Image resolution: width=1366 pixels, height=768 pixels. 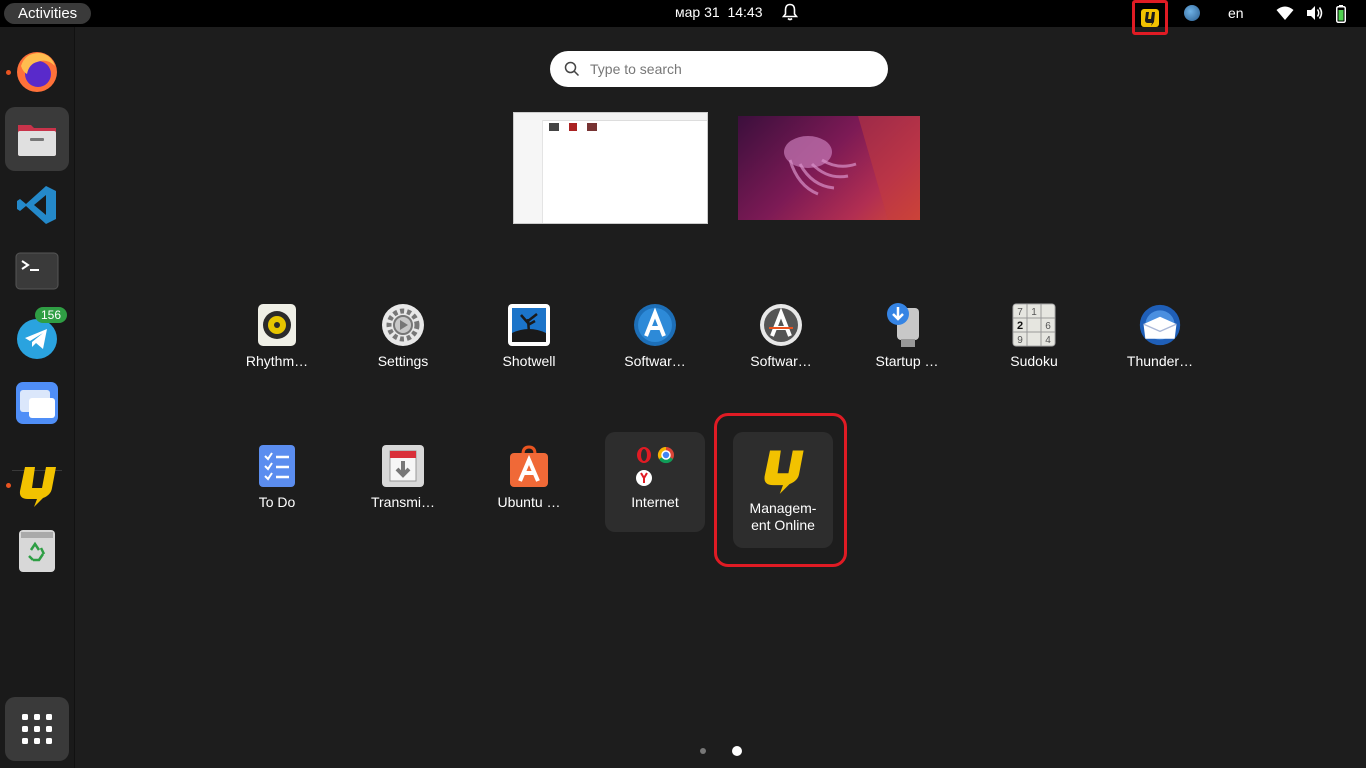 I want to click on internet-folder-icon, so click(x=655, y=466).